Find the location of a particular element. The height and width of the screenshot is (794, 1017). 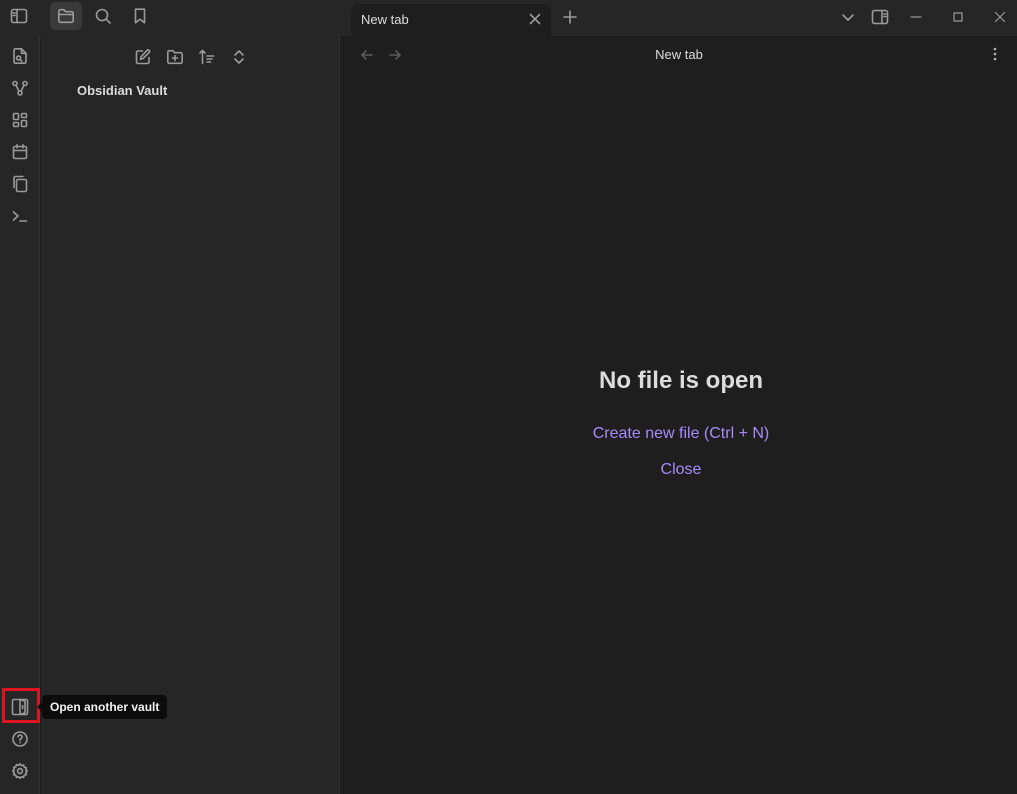

right-sidebar-toggle-icon is located at coordinates (880, 17).